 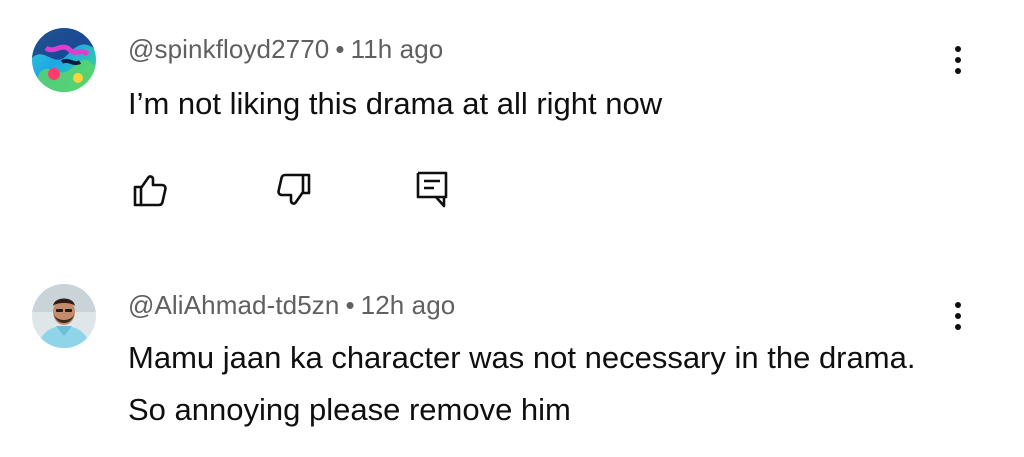 I want to click on thumbs-up-icon, so click(x=150, y=191).